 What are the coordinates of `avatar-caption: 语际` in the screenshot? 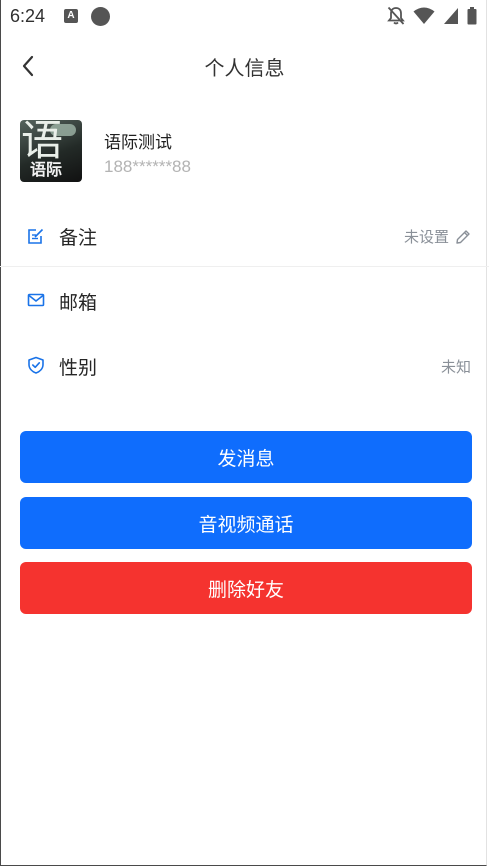 It's located at (46, 169).